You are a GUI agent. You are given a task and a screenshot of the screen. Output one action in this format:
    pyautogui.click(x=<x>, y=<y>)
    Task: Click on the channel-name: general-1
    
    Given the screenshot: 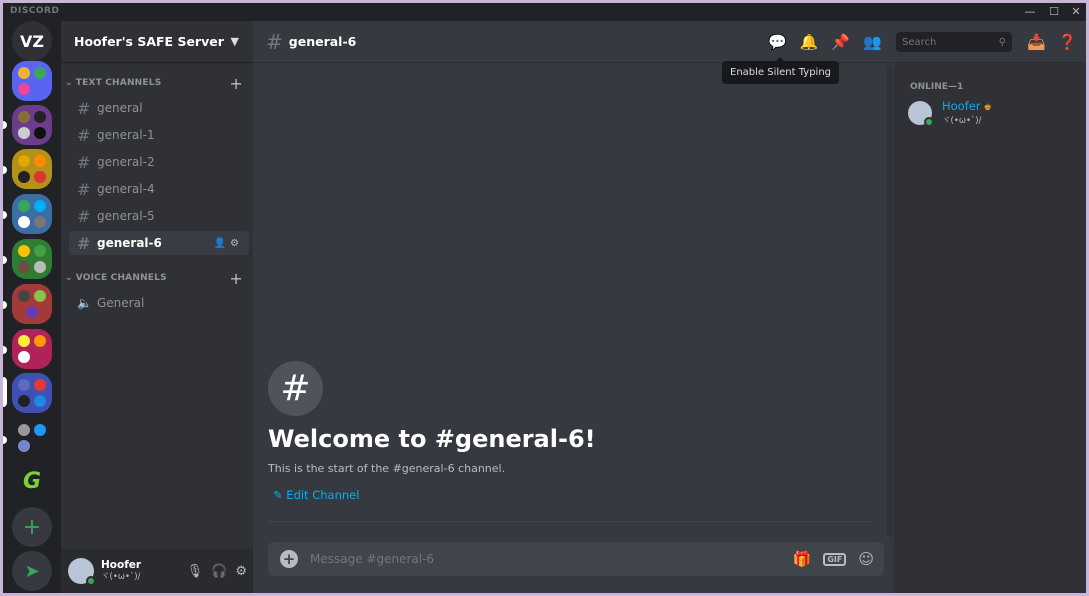 What is the action you would take?
    pyautogui.click(x=126, y=135)
    